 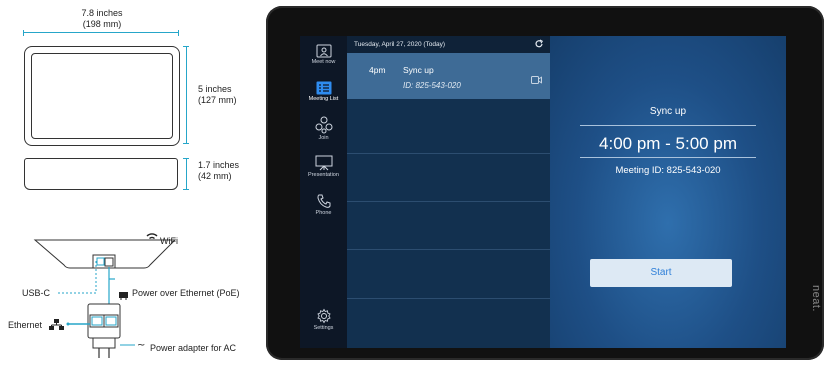 I want to click on meeting-list-item: 4pm Sync up ID: 825-543-020, so click(x=448, y=76).